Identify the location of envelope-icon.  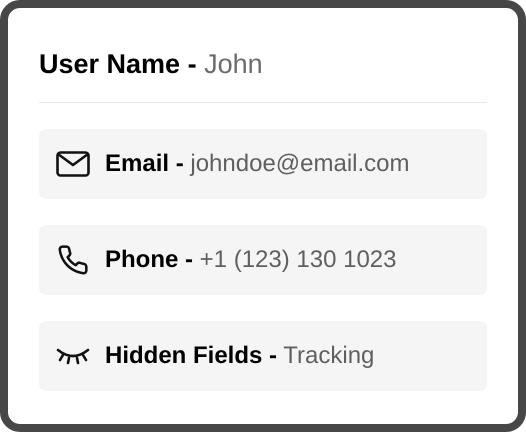
(73, 164).